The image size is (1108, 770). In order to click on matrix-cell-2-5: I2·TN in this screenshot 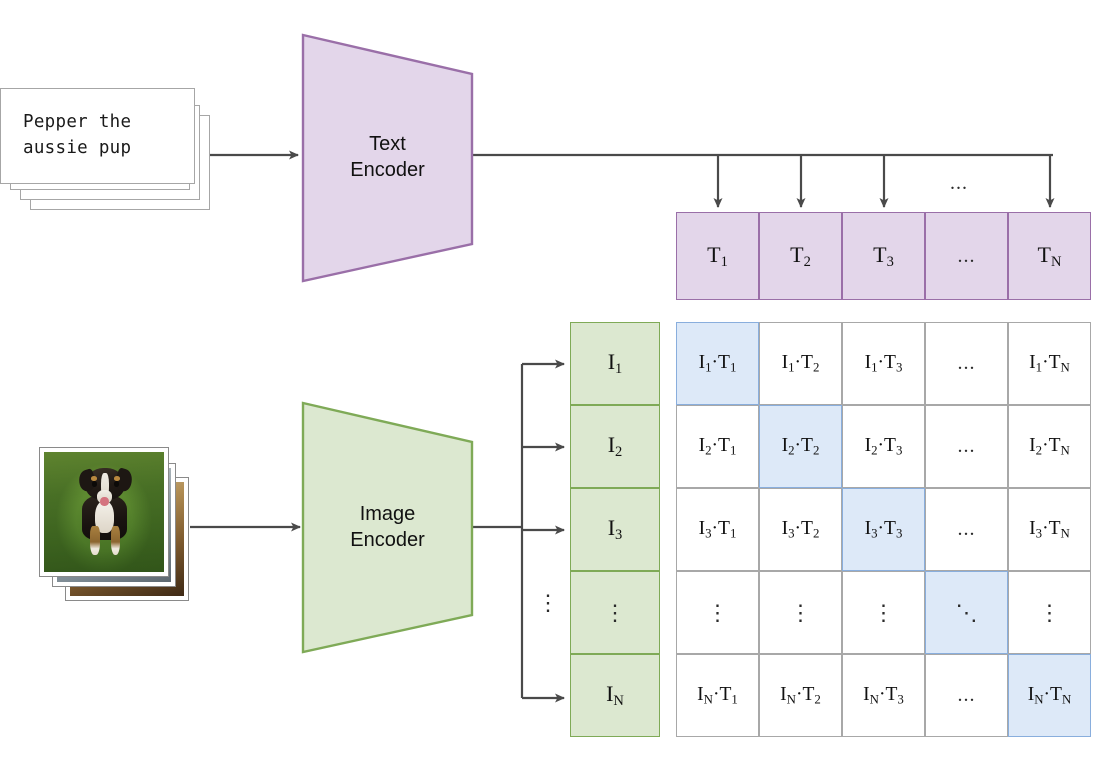, I will do `click(1049, 446)`.